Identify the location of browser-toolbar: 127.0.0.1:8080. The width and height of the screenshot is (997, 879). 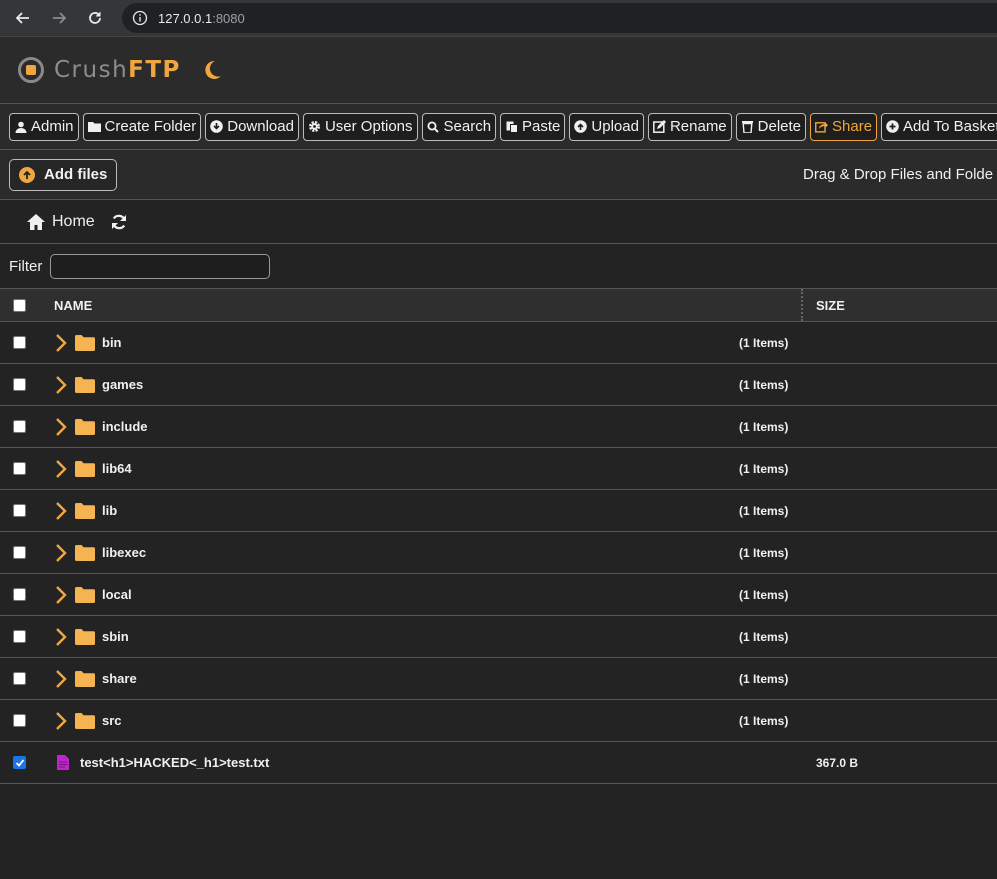
(498, 18).